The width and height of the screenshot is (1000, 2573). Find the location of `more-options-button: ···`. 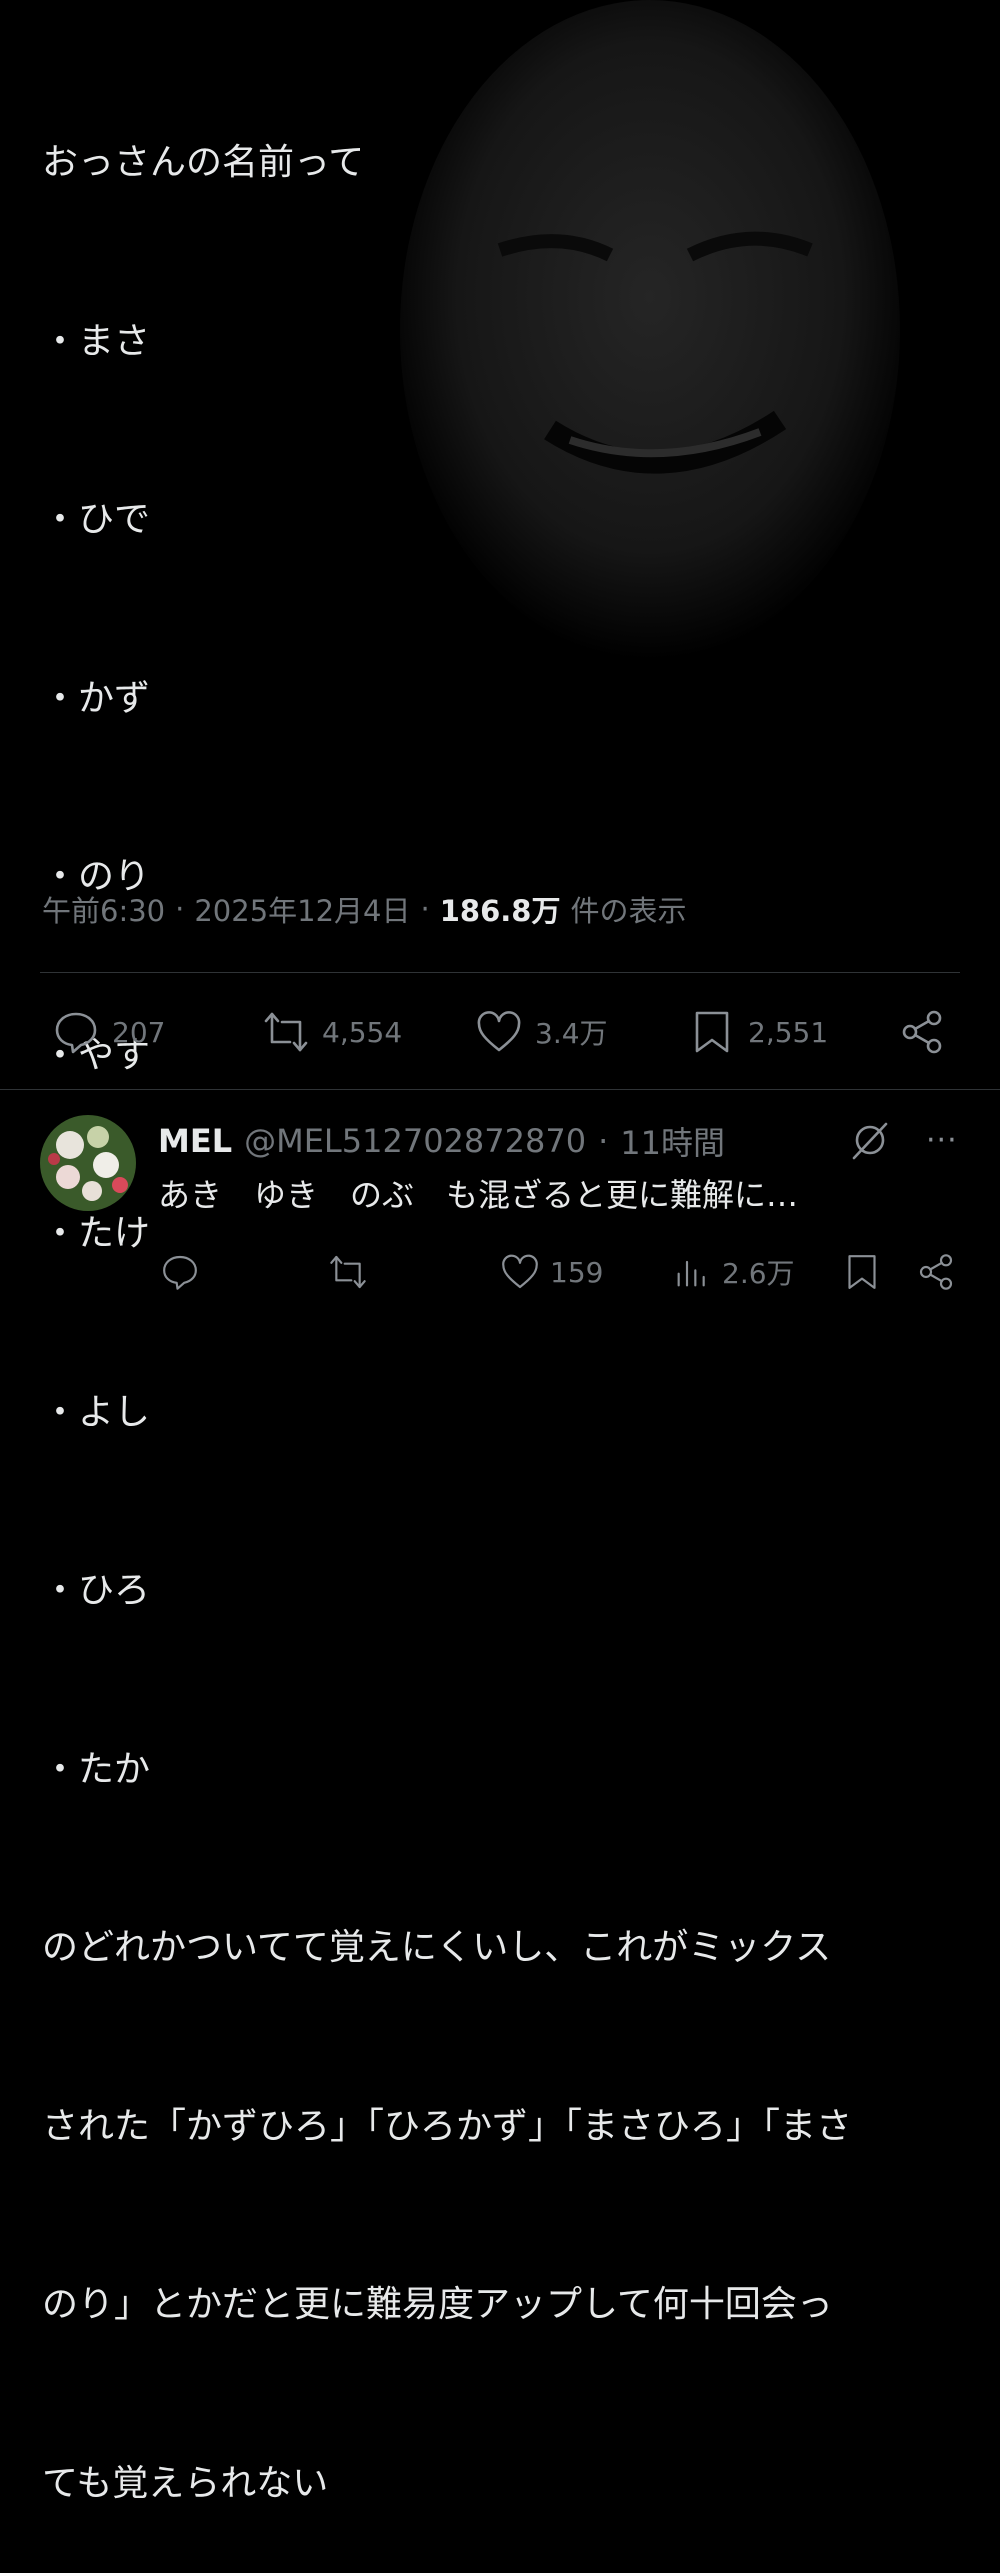

more-options-button: ··· is located at coordinates (942, 1140).